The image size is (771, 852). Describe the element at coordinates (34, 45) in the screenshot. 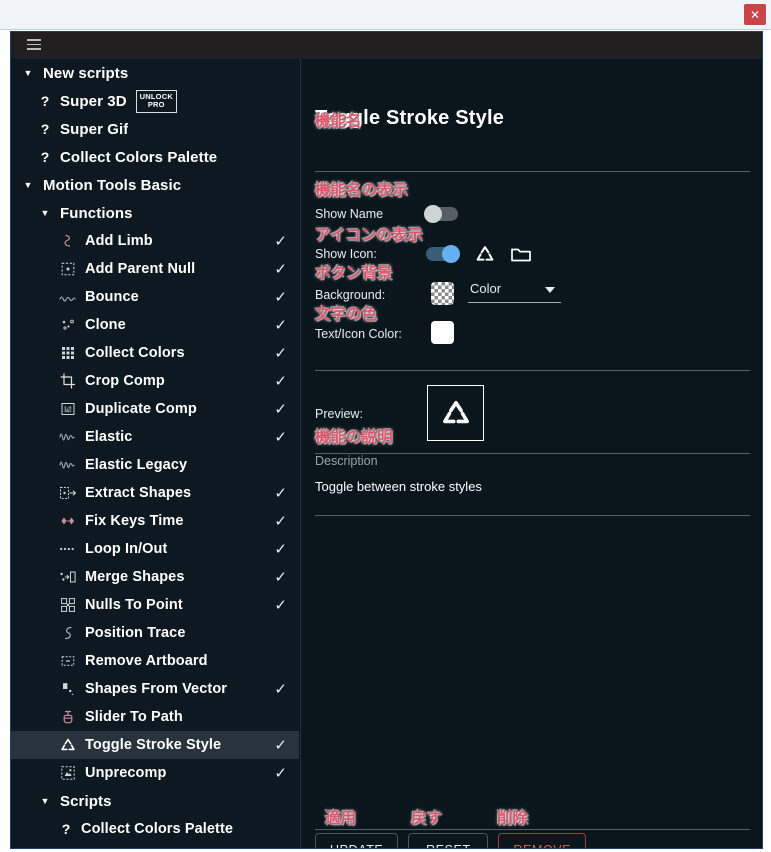

I see `hamburger-icon` at that location.